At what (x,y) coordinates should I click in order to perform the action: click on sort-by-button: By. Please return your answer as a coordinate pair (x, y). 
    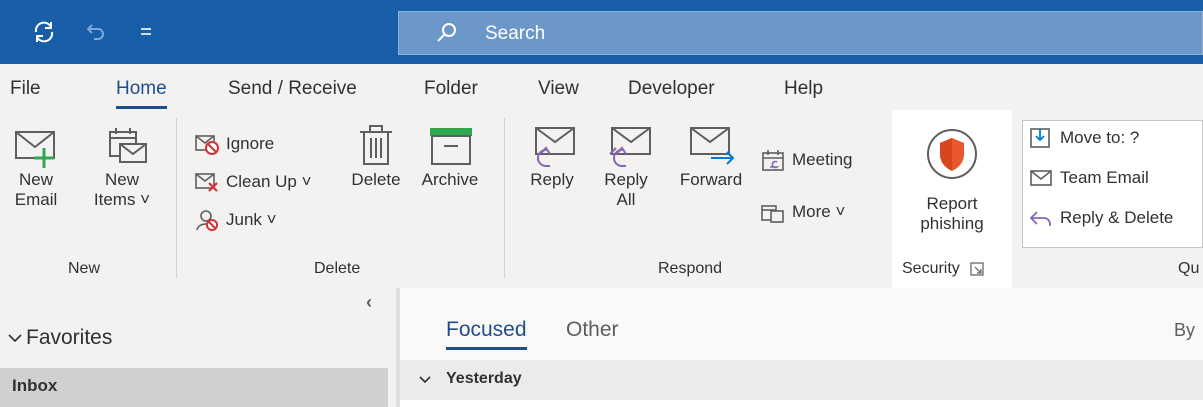
    Looking at the image, I should click on (1184, 330).